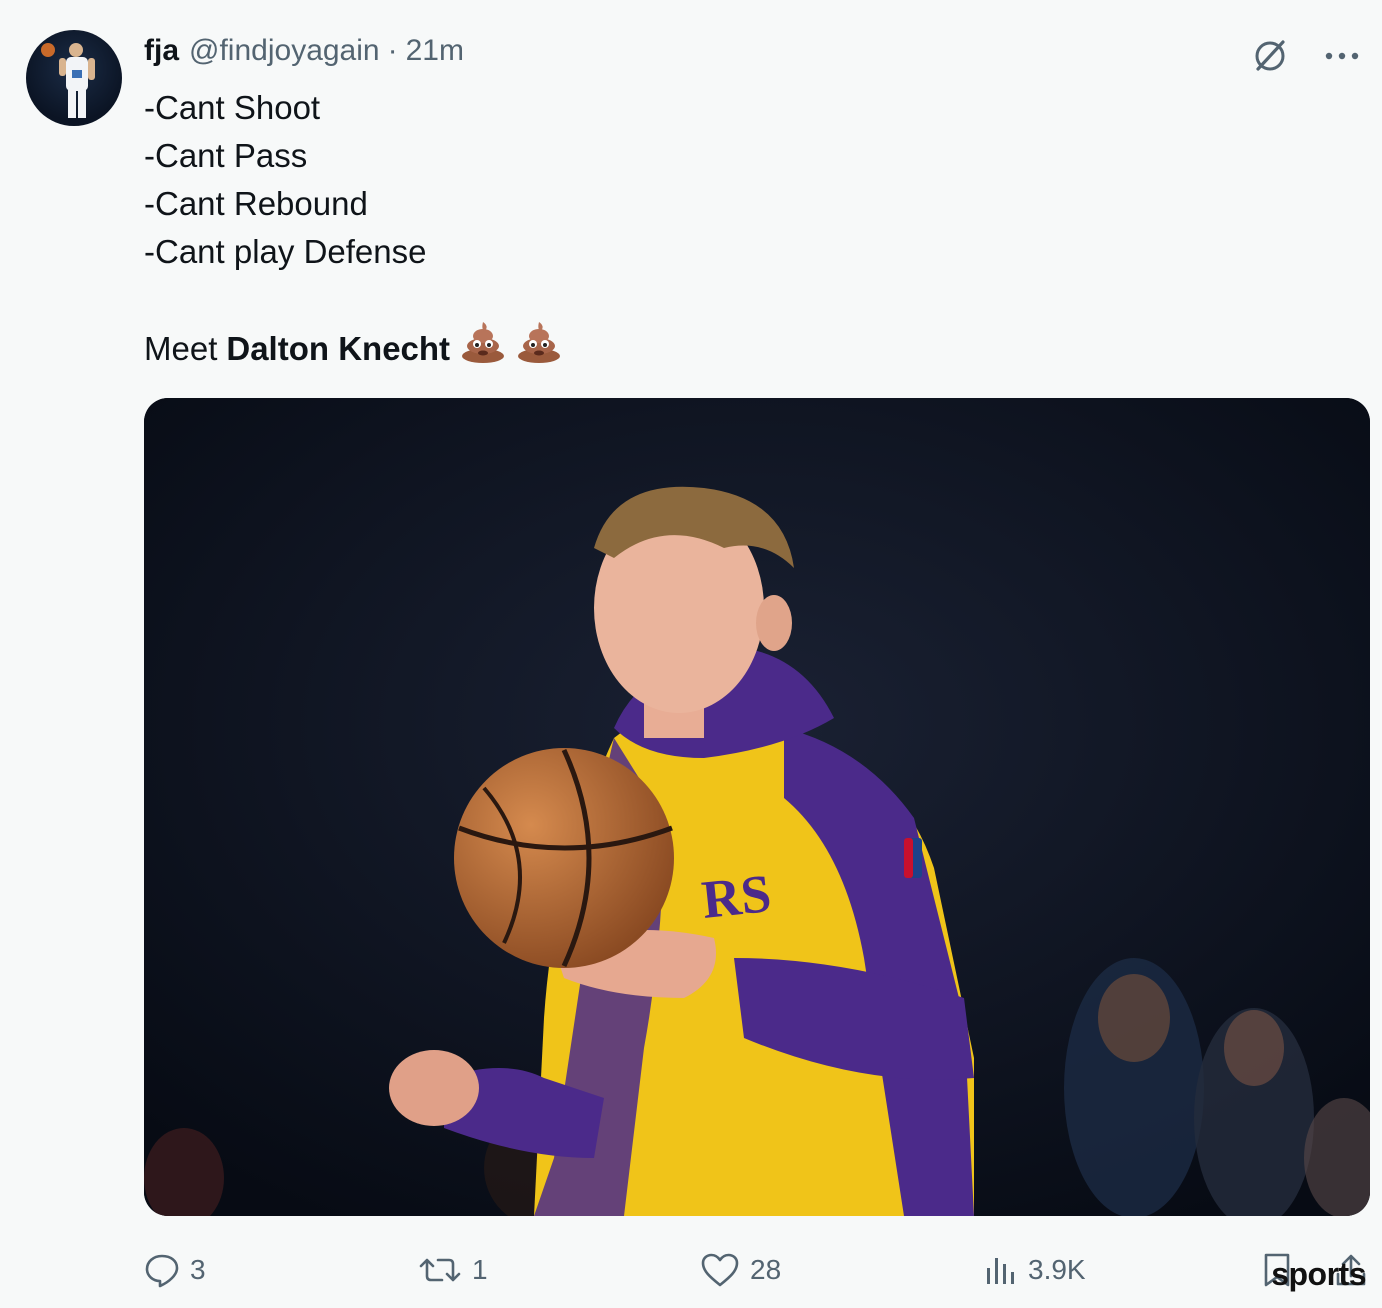 The image size is (1382, 1308). I want to click on watermark: sports, so click(1318, 1274).